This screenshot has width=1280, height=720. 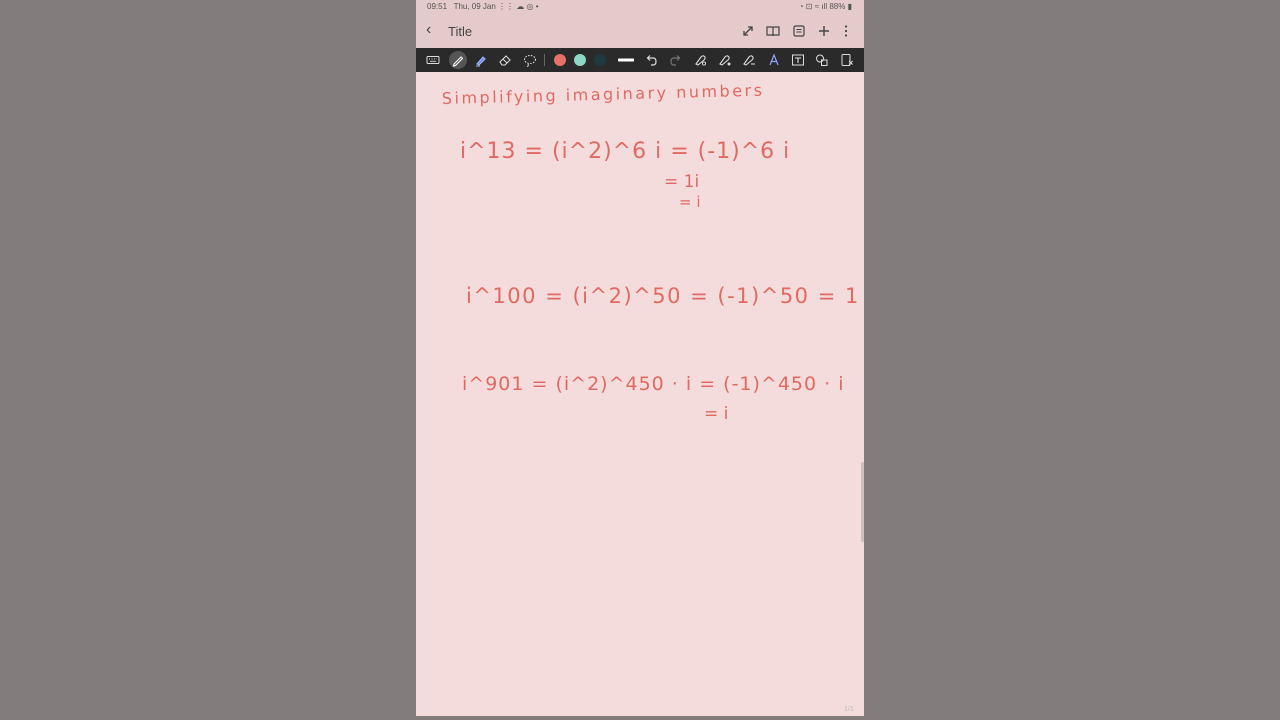 What do you see at coordinates (544, 60) in the screenshot?
I see `toolbar-divider` at bounding box center [544, 60].